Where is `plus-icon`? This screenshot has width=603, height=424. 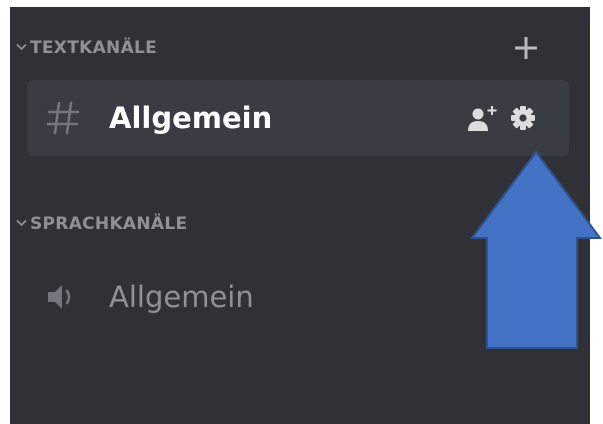
plus-icon is located at coordinates (526, 48).